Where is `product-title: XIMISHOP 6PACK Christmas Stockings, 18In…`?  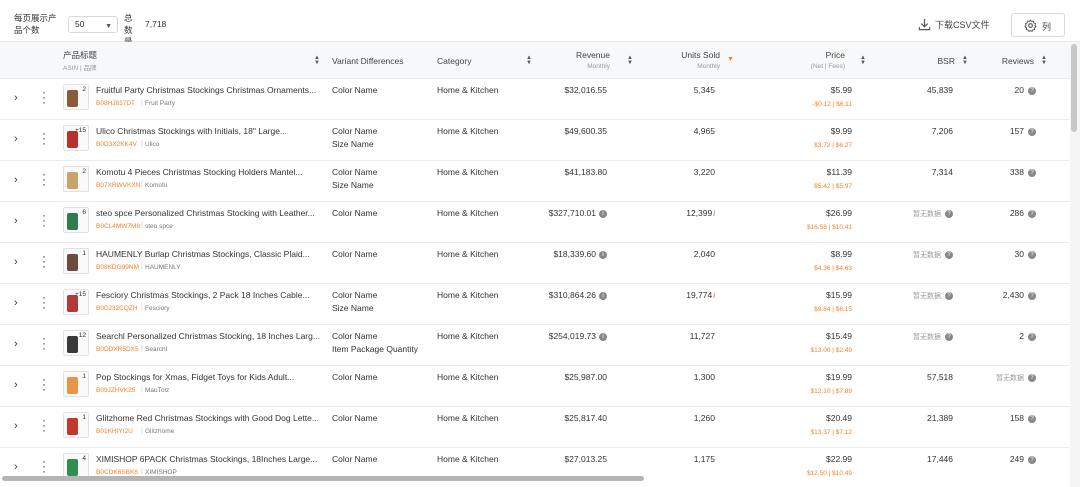 product-title: XIMISHOP 6PACK Christmas Stockings, 18In… is located at coordinates (206, 459).